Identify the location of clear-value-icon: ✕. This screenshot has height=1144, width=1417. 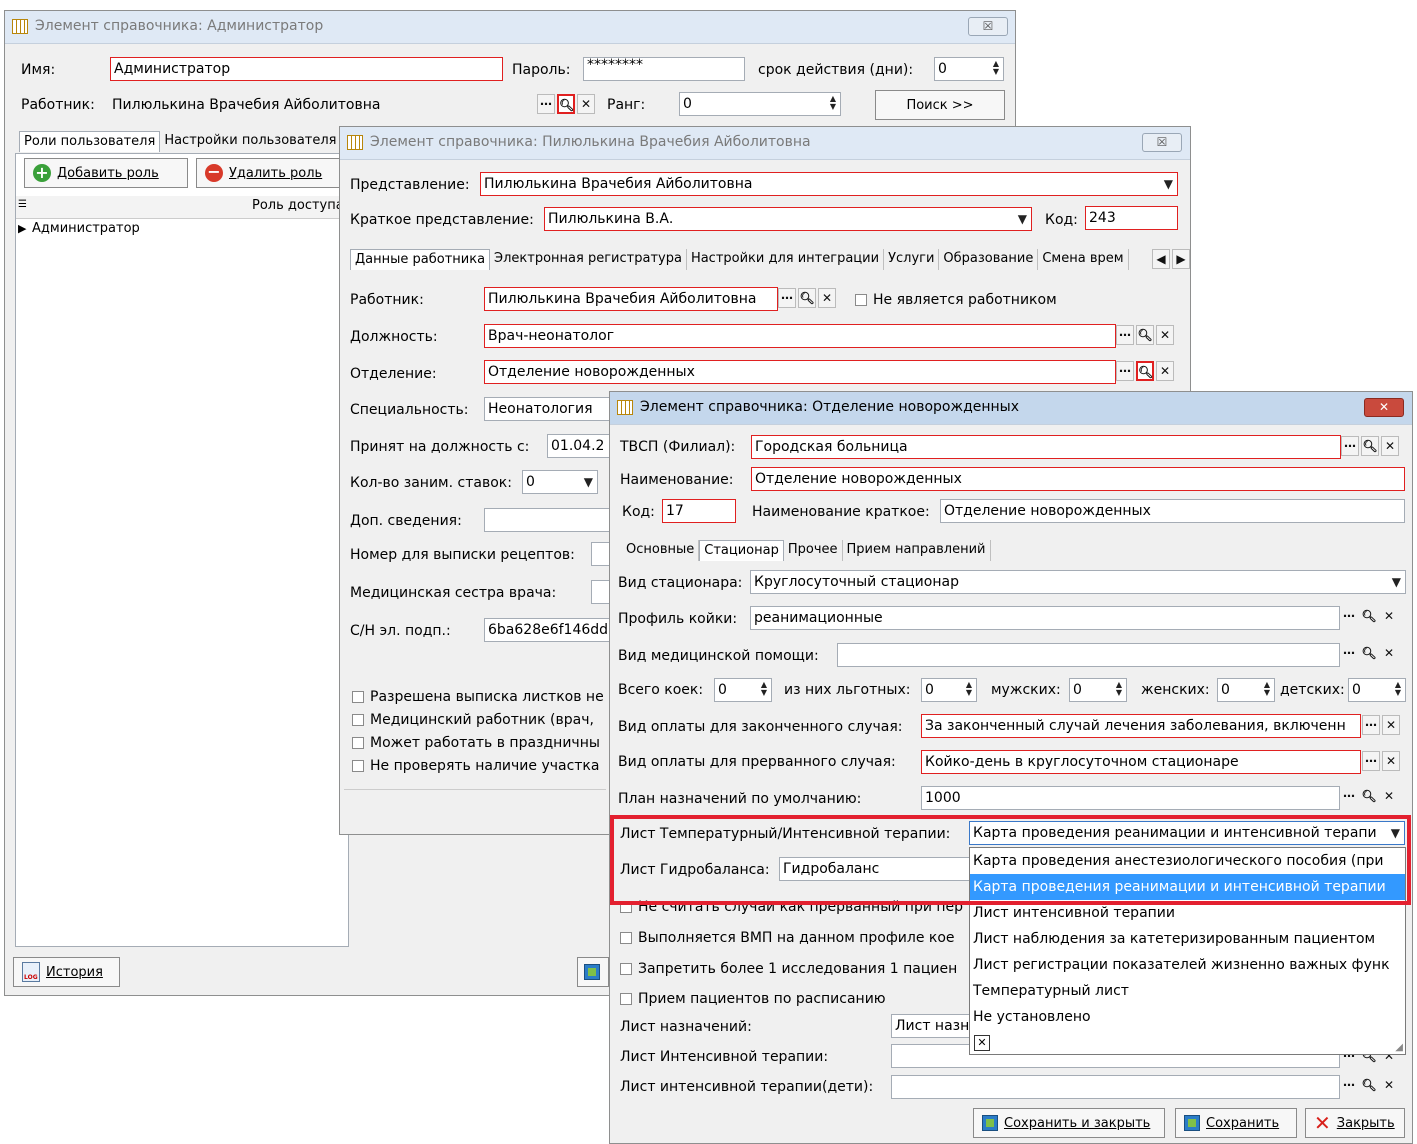
(982, 1043).